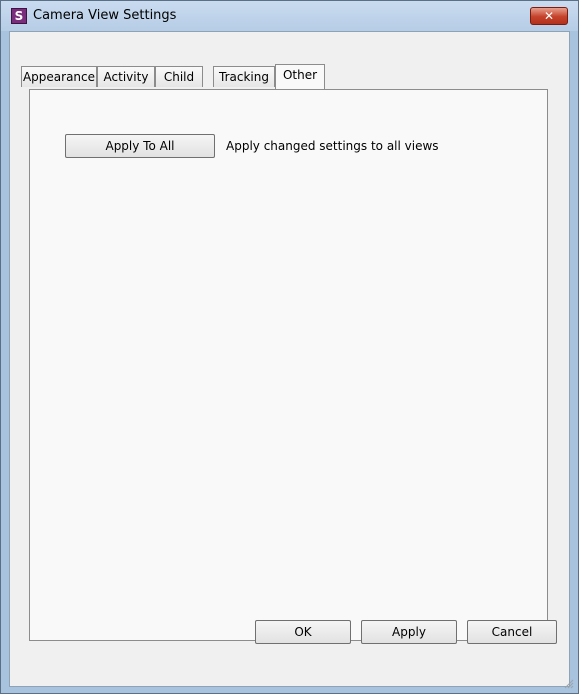 This screenshot has height=696, width=581. I want to click on tab-child: Child, so click(179, 76).